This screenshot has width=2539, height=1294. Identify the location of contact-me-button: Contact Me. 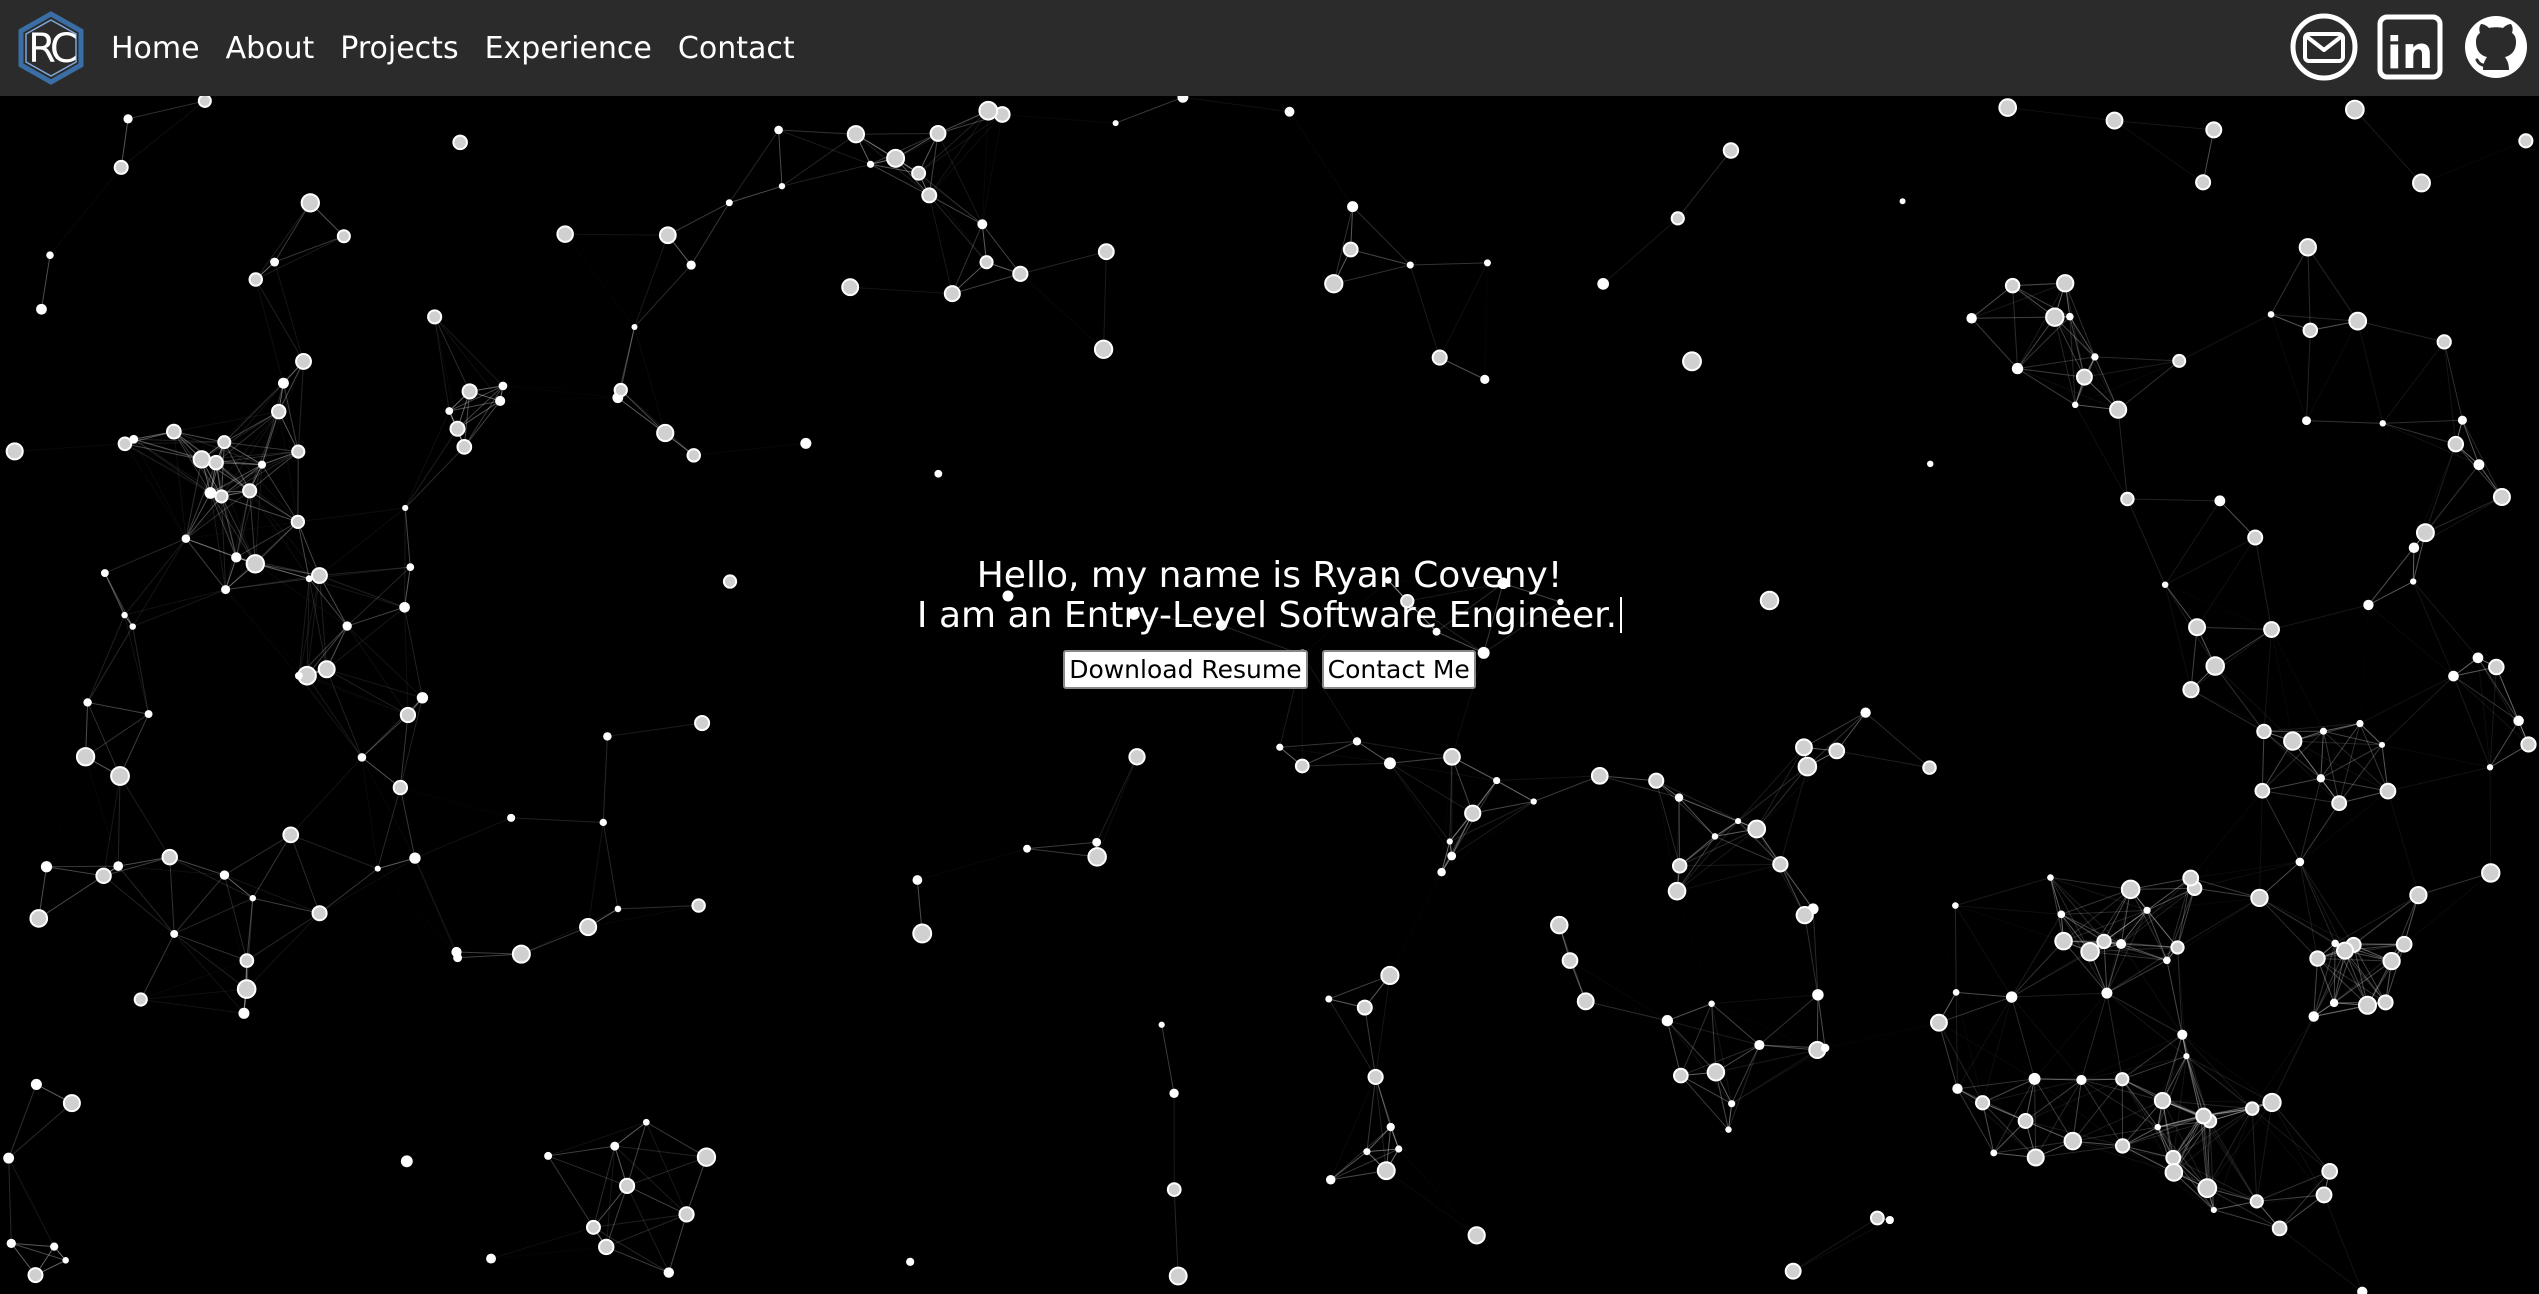
(1398, 669).